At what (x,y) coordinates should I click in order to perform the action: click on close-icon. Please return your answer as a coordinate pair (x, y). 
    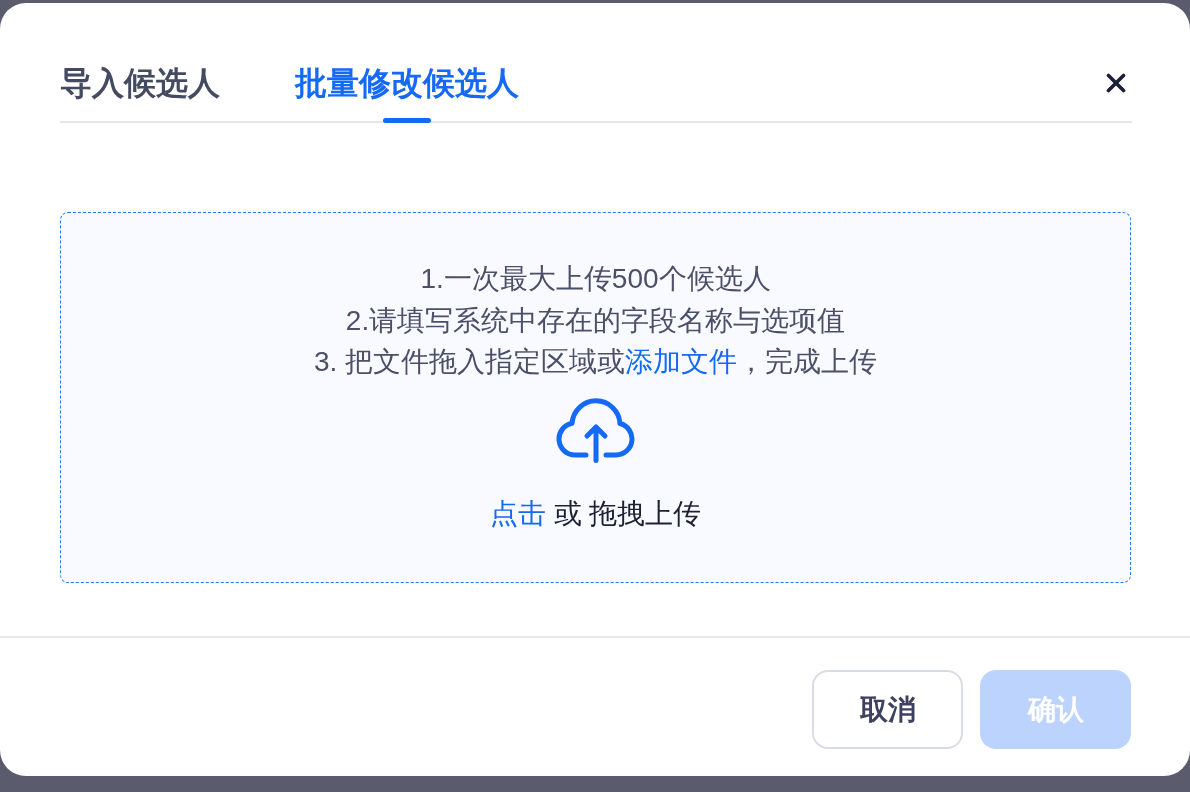
    Looking at the image, I should click on (1116, 83).